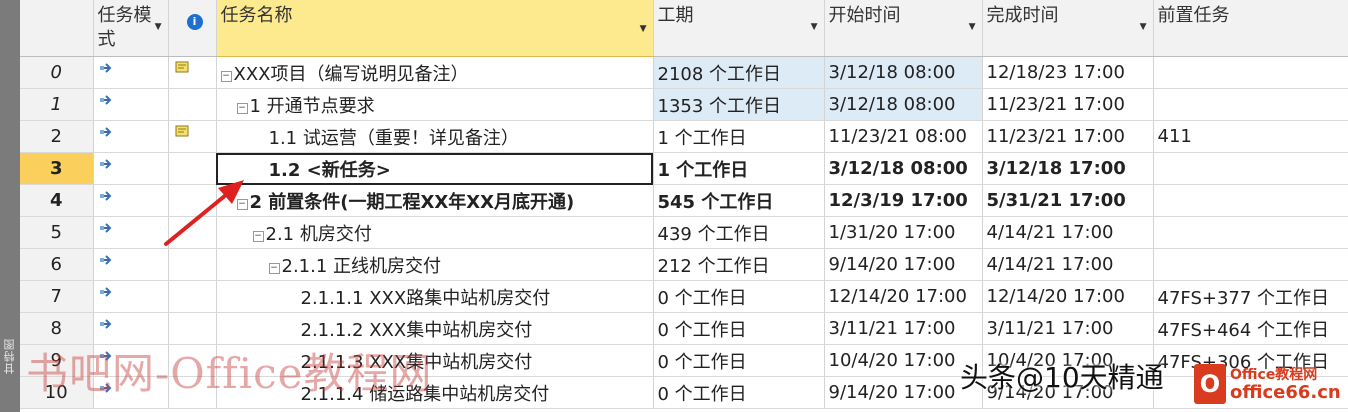 The width and height of the screenshot is (1348, 412). I want to click on row-number: 2, so click(57, 136).